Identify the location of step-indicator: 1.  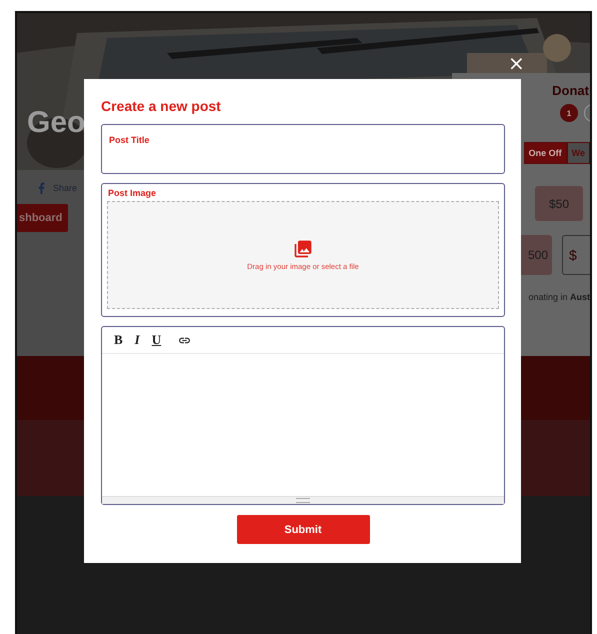
(569, 113).